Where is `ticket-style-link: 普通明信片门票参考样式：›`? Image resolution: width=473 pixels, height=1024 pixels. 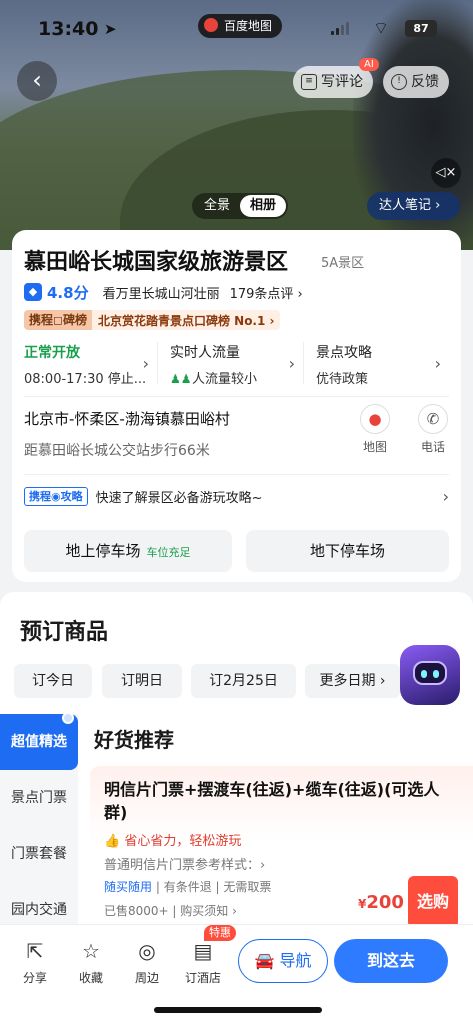 ticket-style-link: 普通明信片门票参考样式：› is located at coordinates (184, 863).